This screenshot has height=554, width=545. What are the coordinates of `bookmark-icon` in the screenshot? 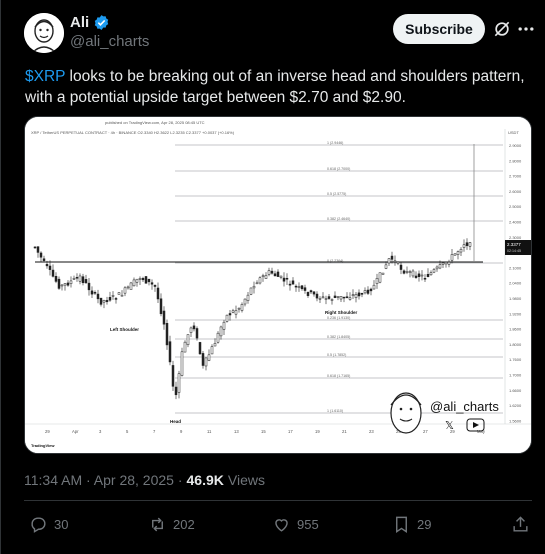 It's located at (401, 524).